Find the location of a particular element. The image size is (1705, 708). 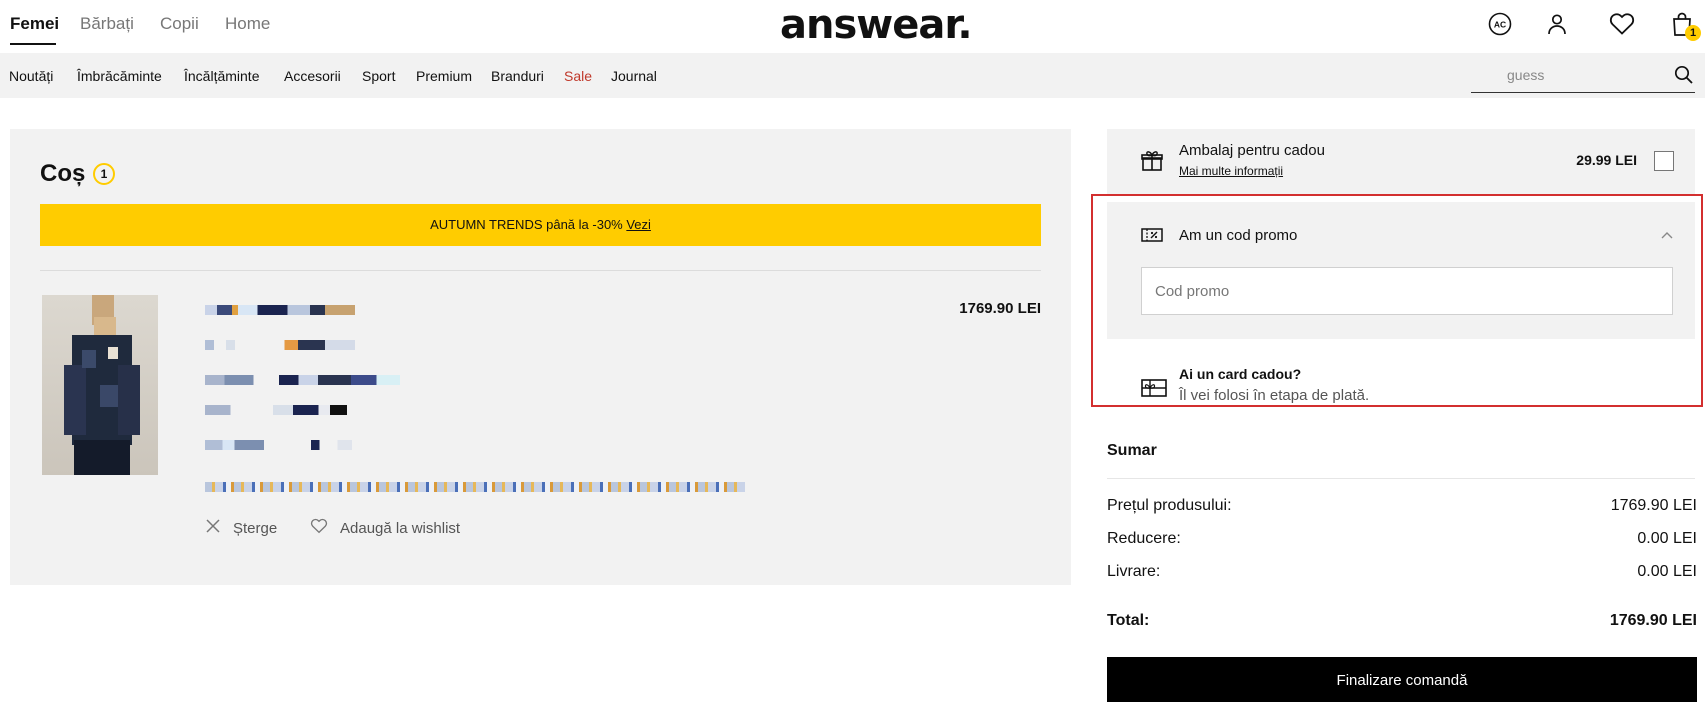

promo-banner-link: Vezi is located at coordinates (638, 224).